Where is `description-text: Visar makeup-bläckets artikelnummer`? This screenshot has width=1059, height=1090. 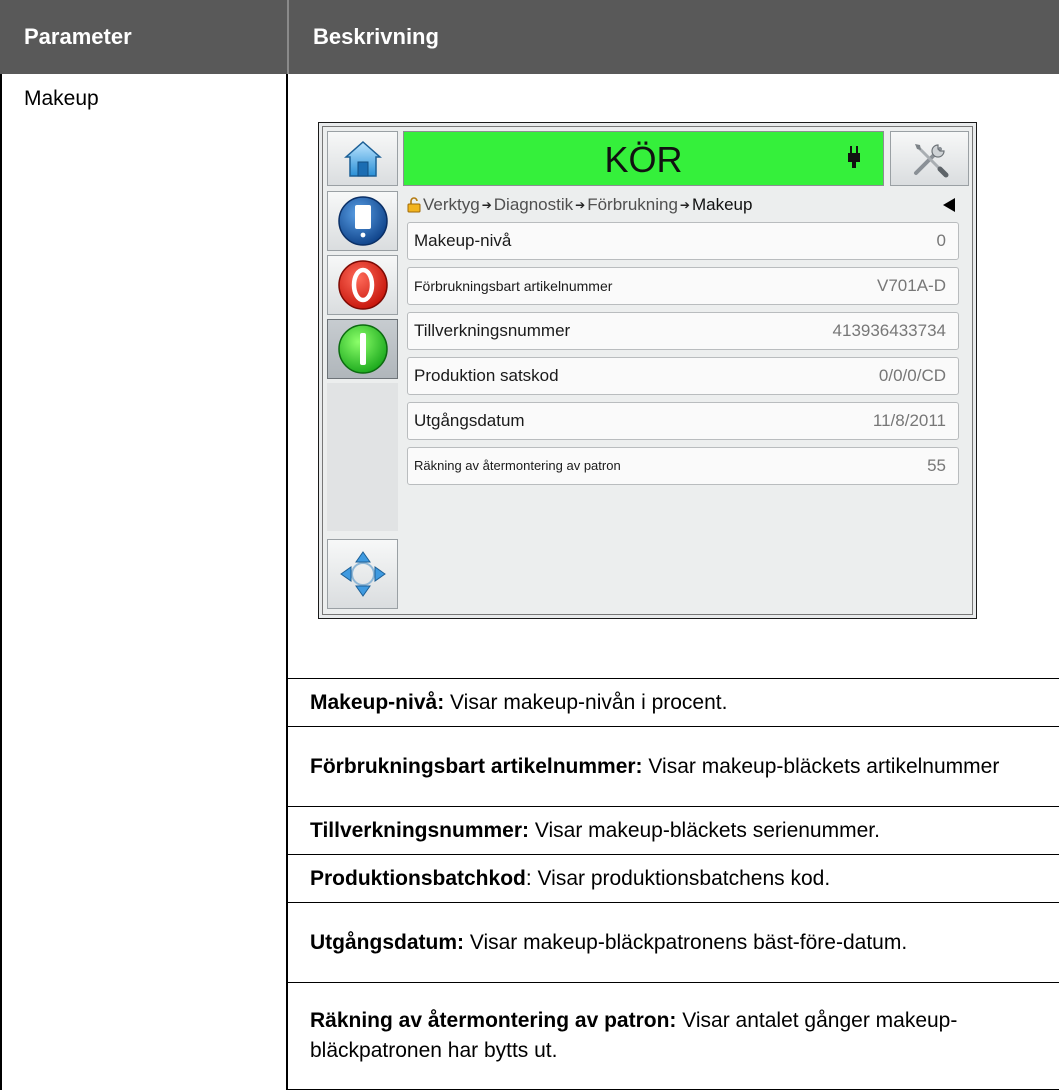
description-text: Visar makeup-bläckets artikelnummer is located at coordinates (821, 766).